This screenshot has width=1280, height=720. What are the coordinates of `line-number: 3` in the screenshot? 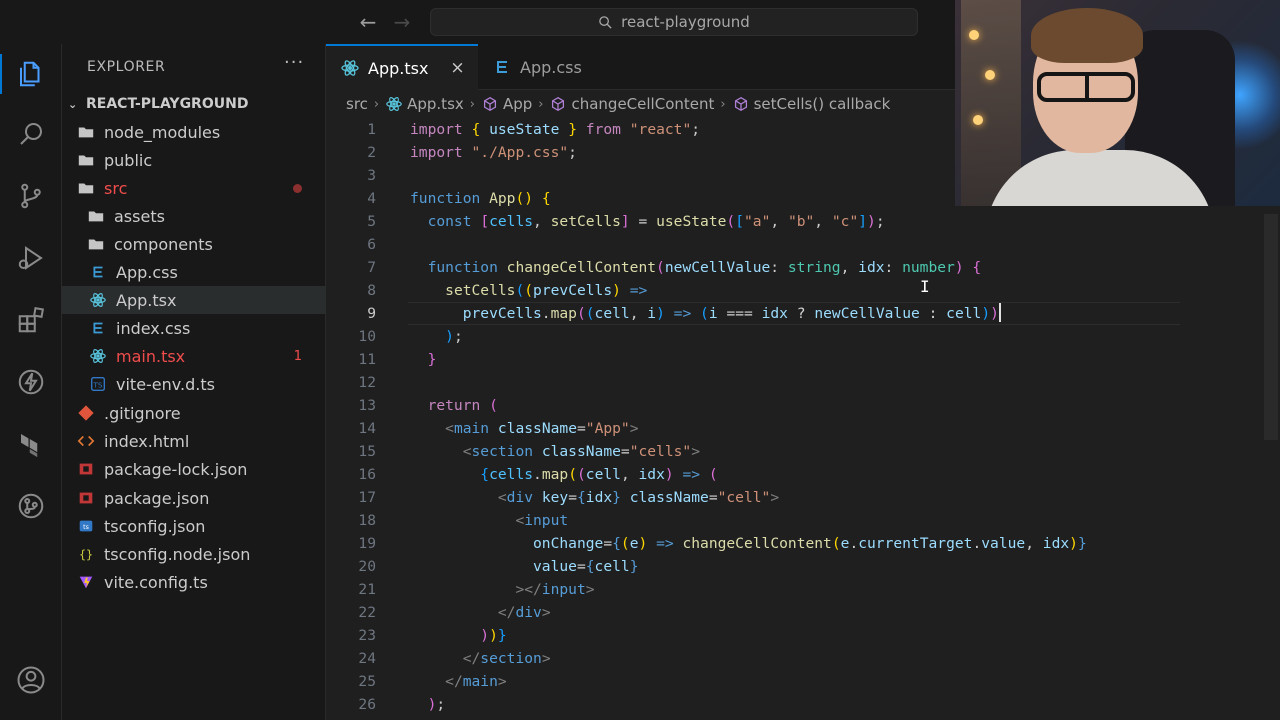 It's located at (371, 175).